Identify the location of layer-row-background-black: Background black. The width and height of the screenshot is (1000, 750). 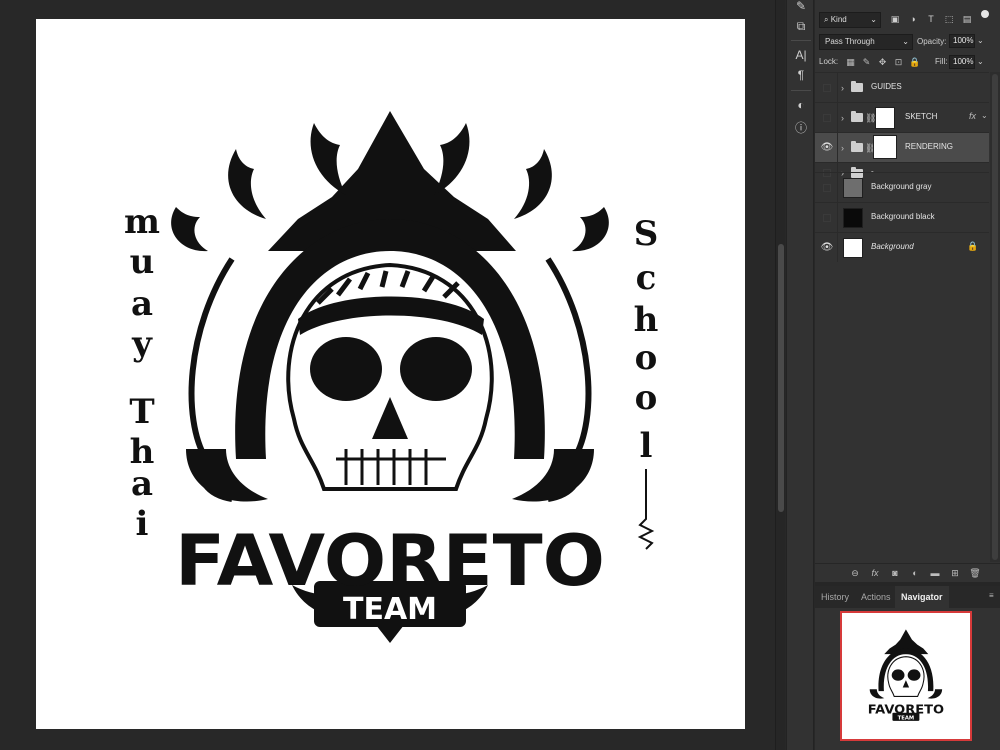
(902, 217).